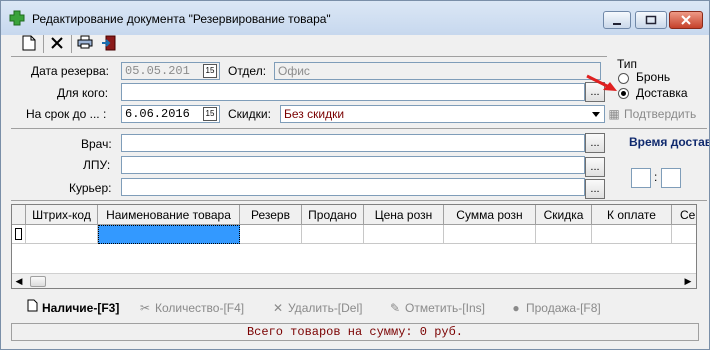  What do you see at coordinates (145, 308) in the screenshot?
I see `tools-icon: ✂` at bounding box center [145, 308].